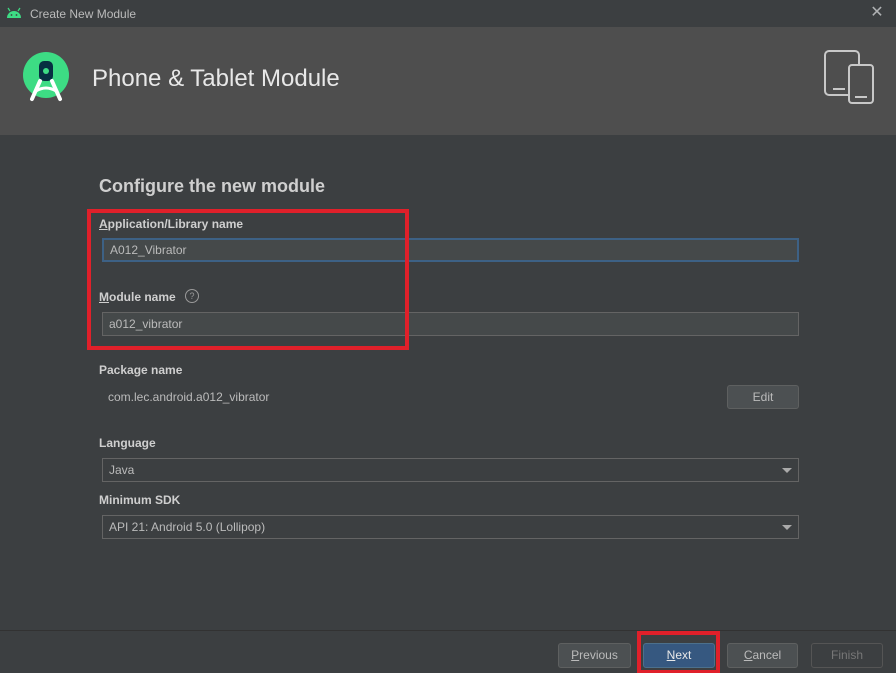 The image size is (896, 673). I want to click on minimum-sdk-selected-value: API 21: Android 5.0 (Lollipop), so click(187, 527).